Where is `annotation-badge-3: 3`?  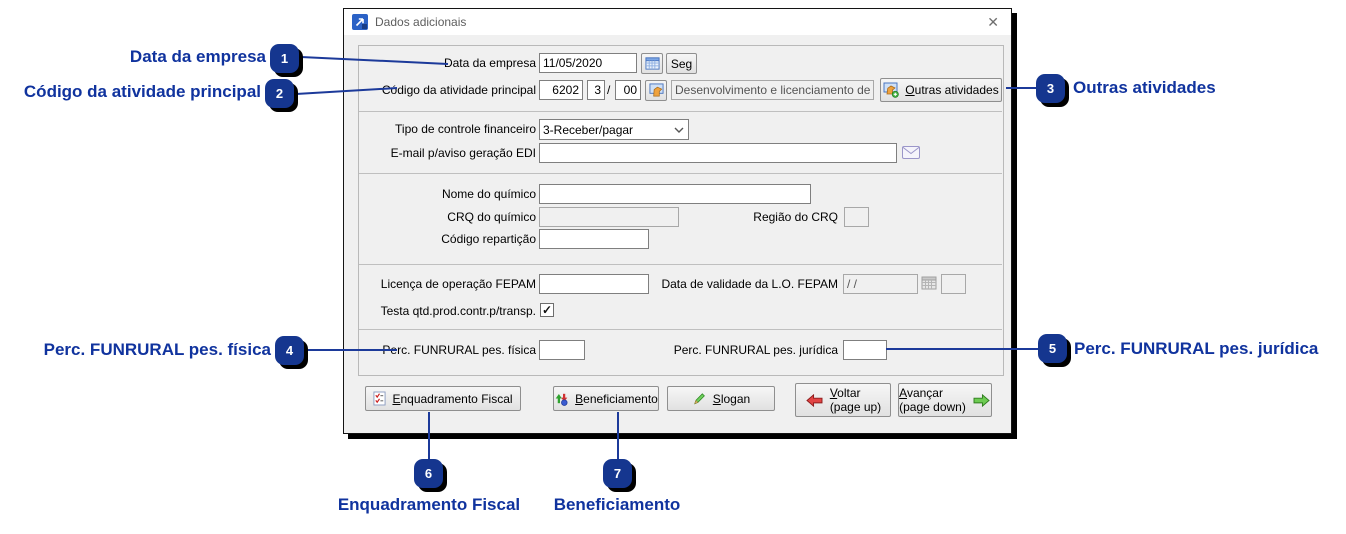 annotation-badge-3: 3 is located at coordinates (1050, 88).